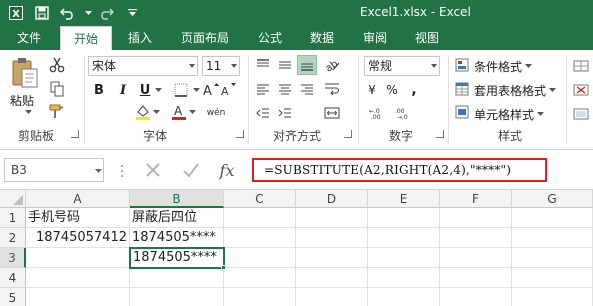 The width and height of the screenshot is (593, 306). Describe the element at coordinates (332, 65) in the screenshot. I see `orientation-icon: ab` at that location.